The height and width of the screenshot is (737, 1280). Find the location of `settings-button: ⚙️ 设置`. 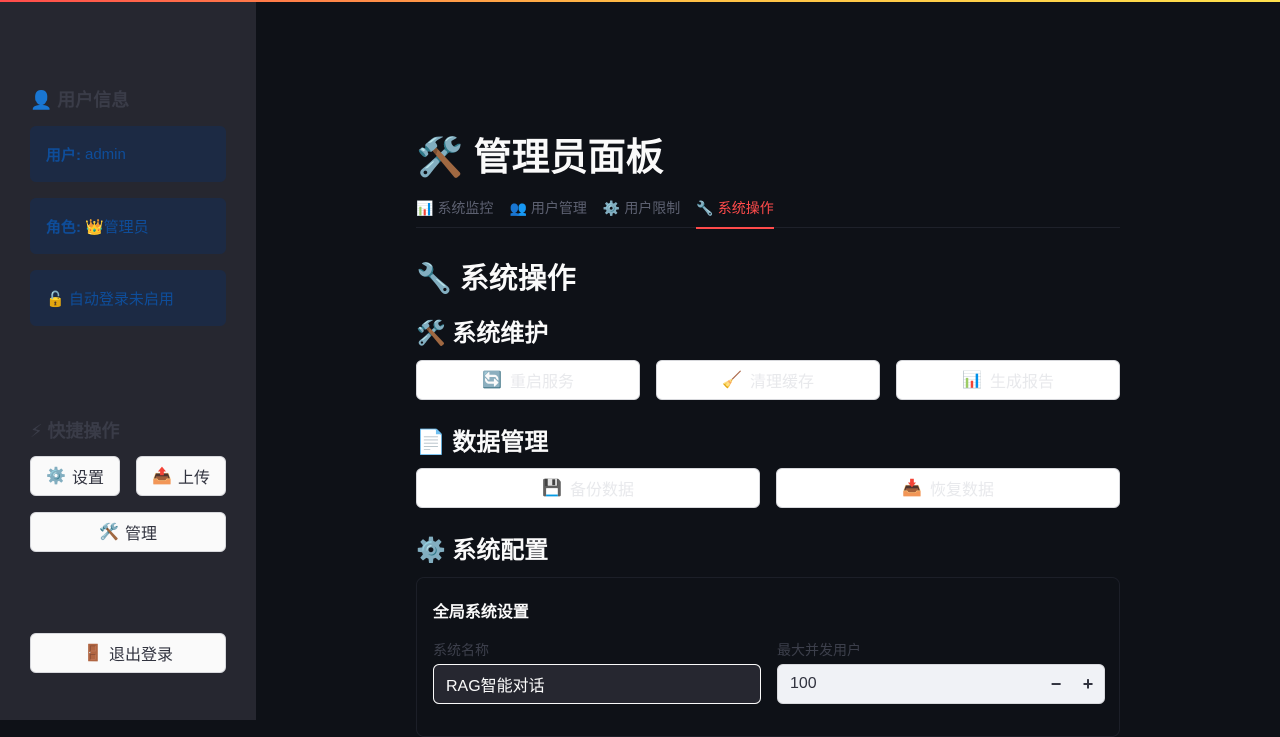

settings-button: ⚙️ 设置 is located at coordinates (75, 476).